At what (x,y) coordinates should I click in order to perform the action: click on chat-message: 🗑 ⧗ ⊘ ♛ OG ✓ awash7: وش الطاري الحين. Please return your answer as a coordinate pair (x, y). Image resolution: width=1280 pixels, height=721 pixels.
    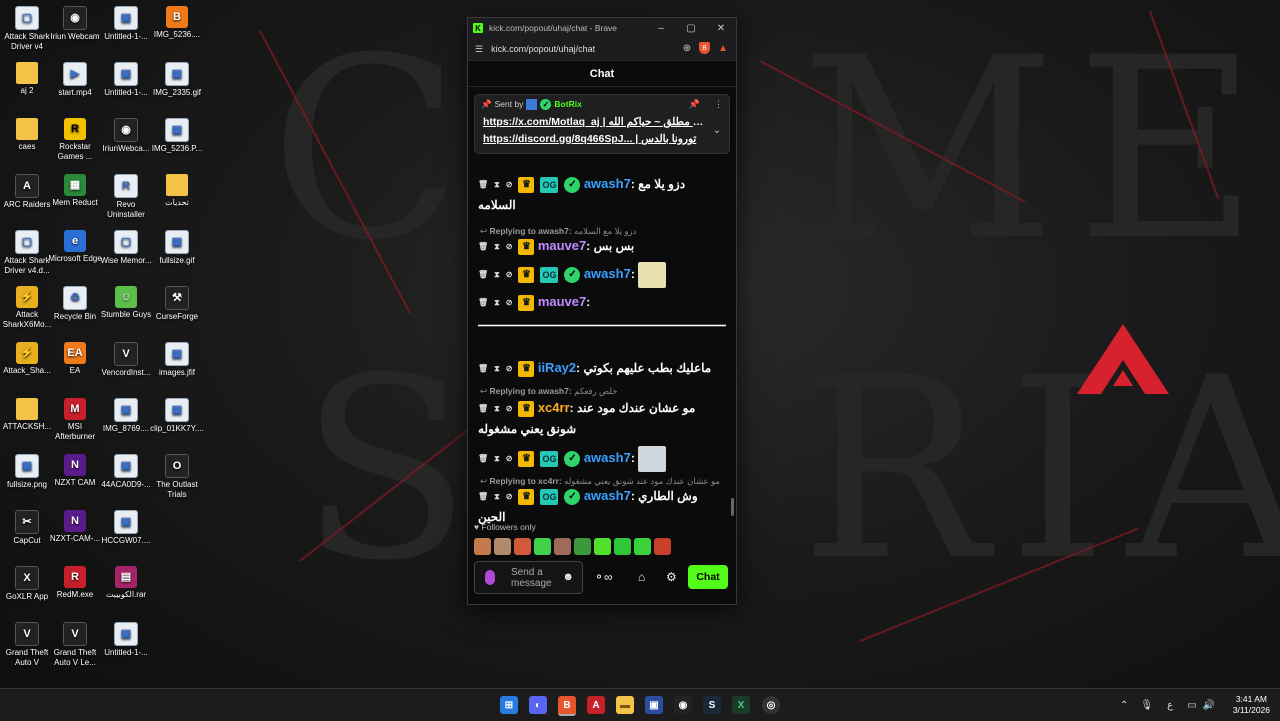
    Looking at the image, I should click on (602, 506).